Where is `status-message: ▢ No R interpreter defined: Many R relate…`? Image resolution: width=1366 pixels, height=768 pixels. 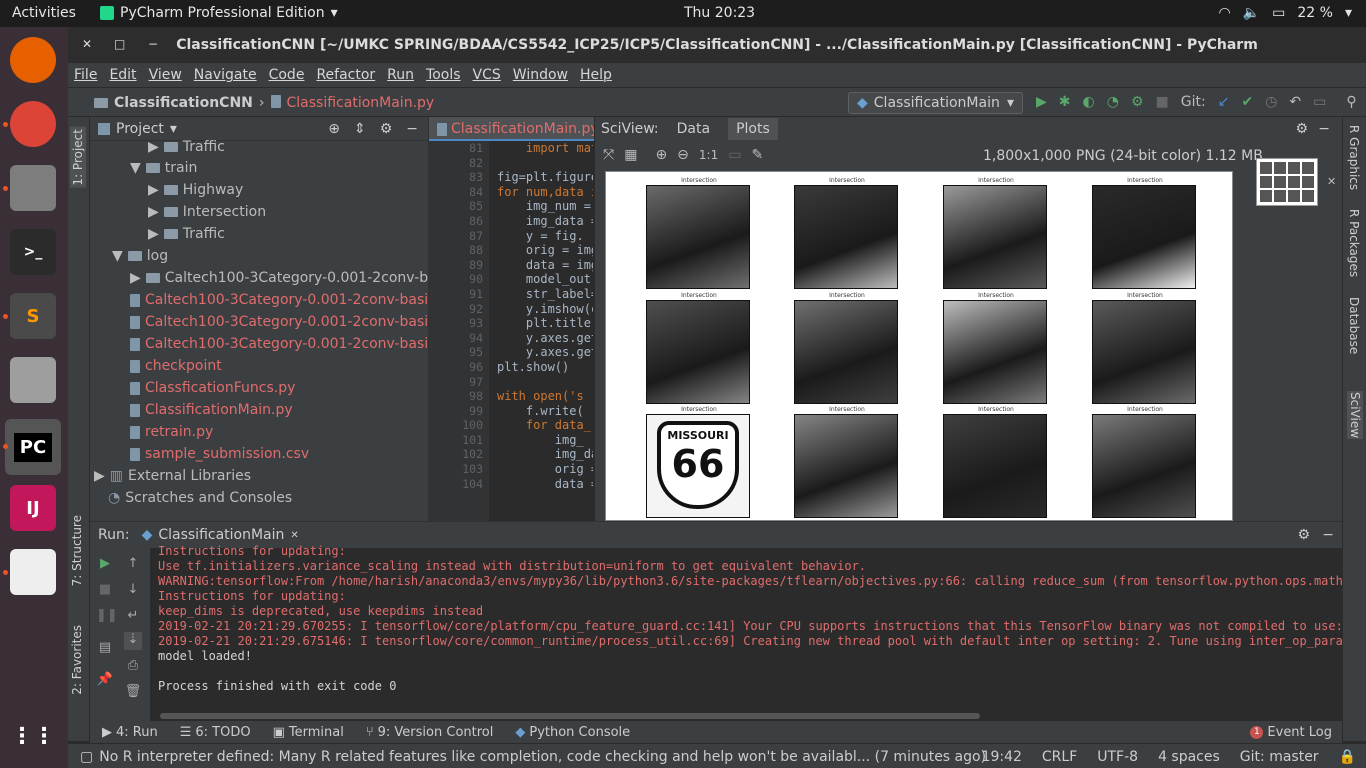
status-message: ▢ No R interpreter defined: Many R relate… is located at coordinates (533, 757).